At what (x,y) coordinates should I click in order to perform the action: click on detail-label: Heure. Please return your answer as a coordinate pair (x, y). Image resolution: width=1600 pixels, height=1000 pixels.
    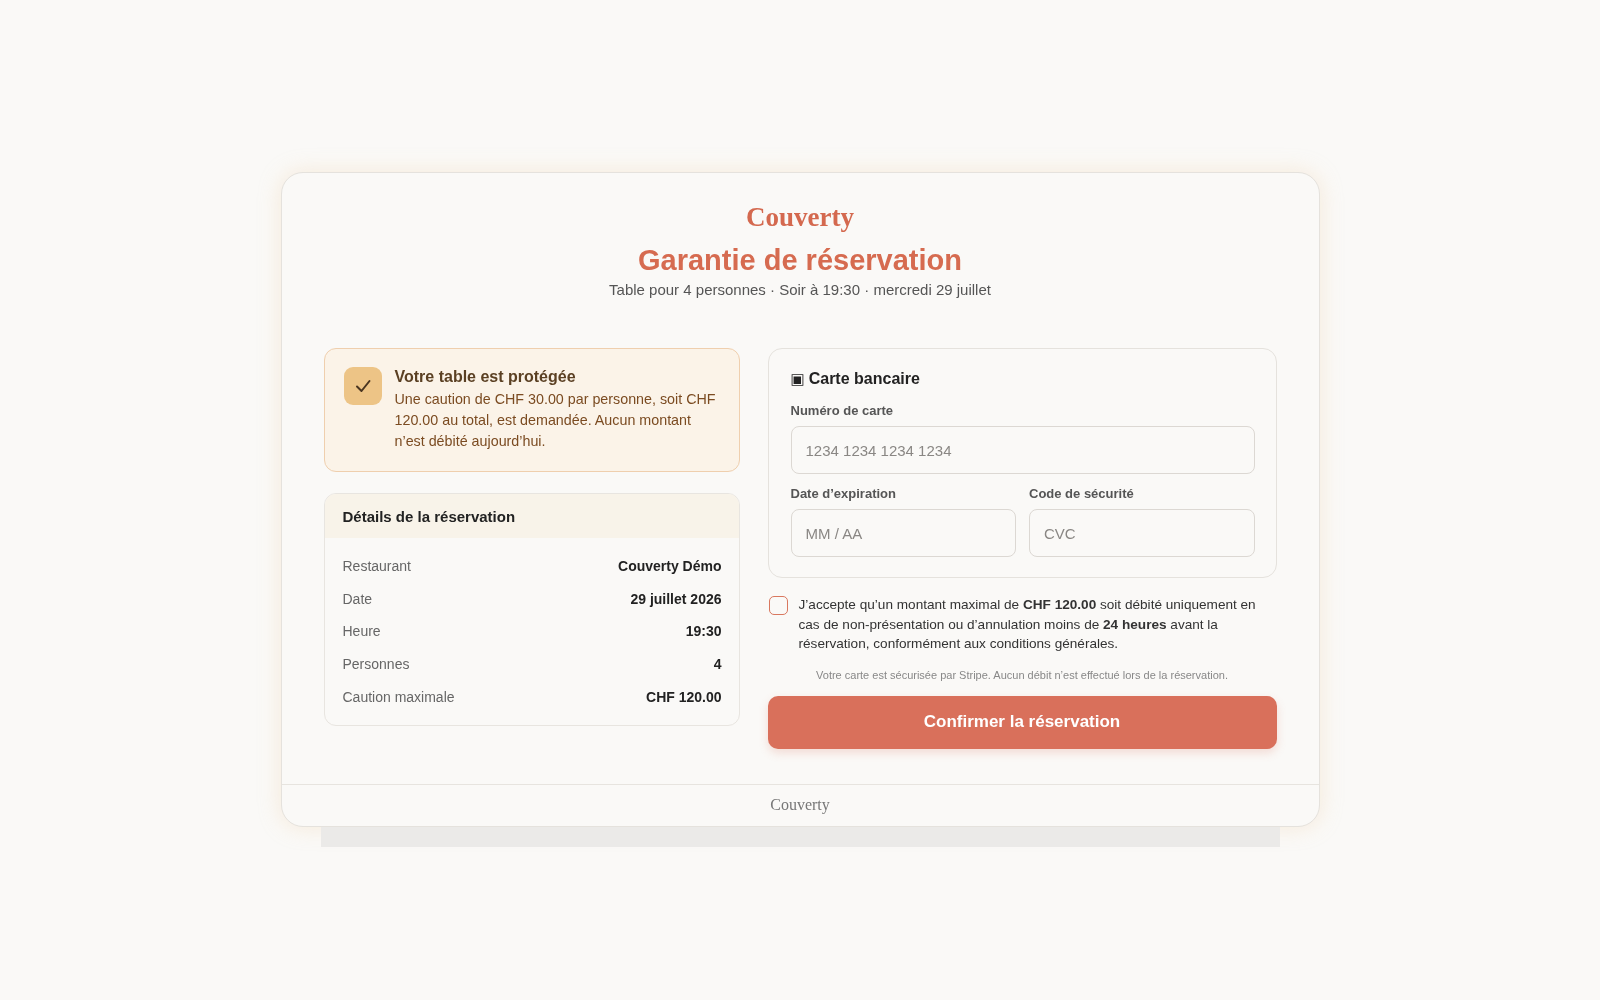
    Looking at the image, I should click on (361, 631).